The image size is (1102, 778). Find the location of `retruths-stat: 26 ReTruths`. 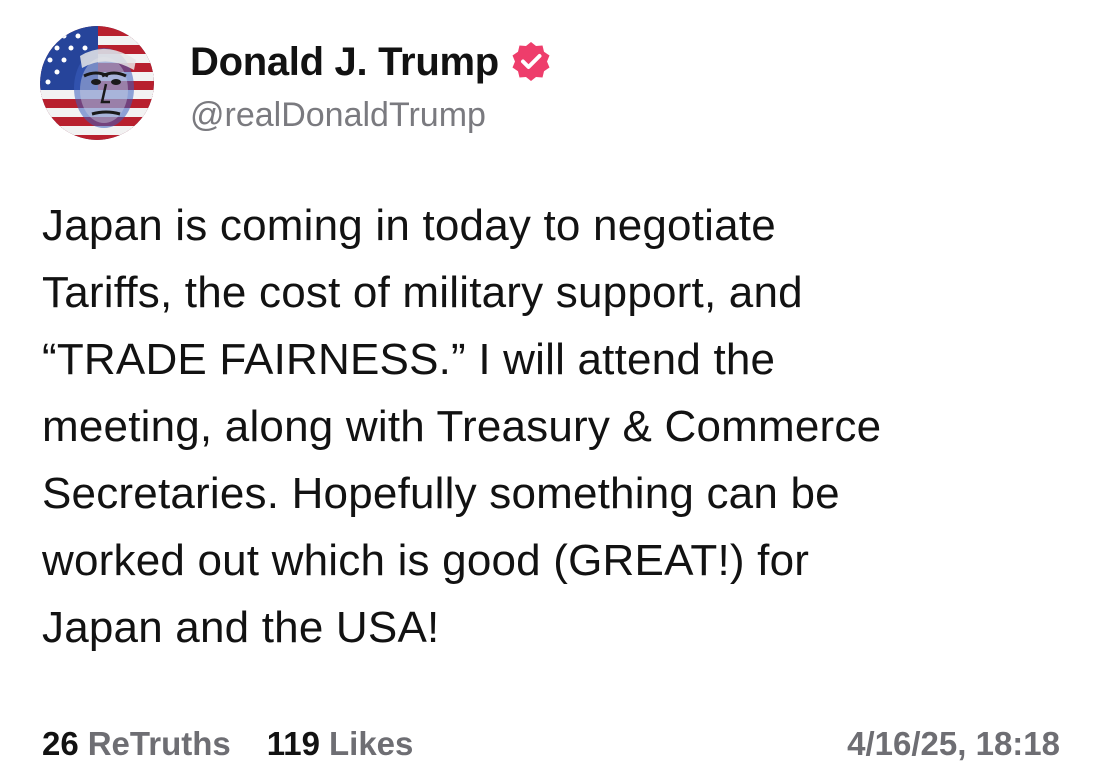

retruths-stat: 26 ReTruths is located at coordinates (136, 744).